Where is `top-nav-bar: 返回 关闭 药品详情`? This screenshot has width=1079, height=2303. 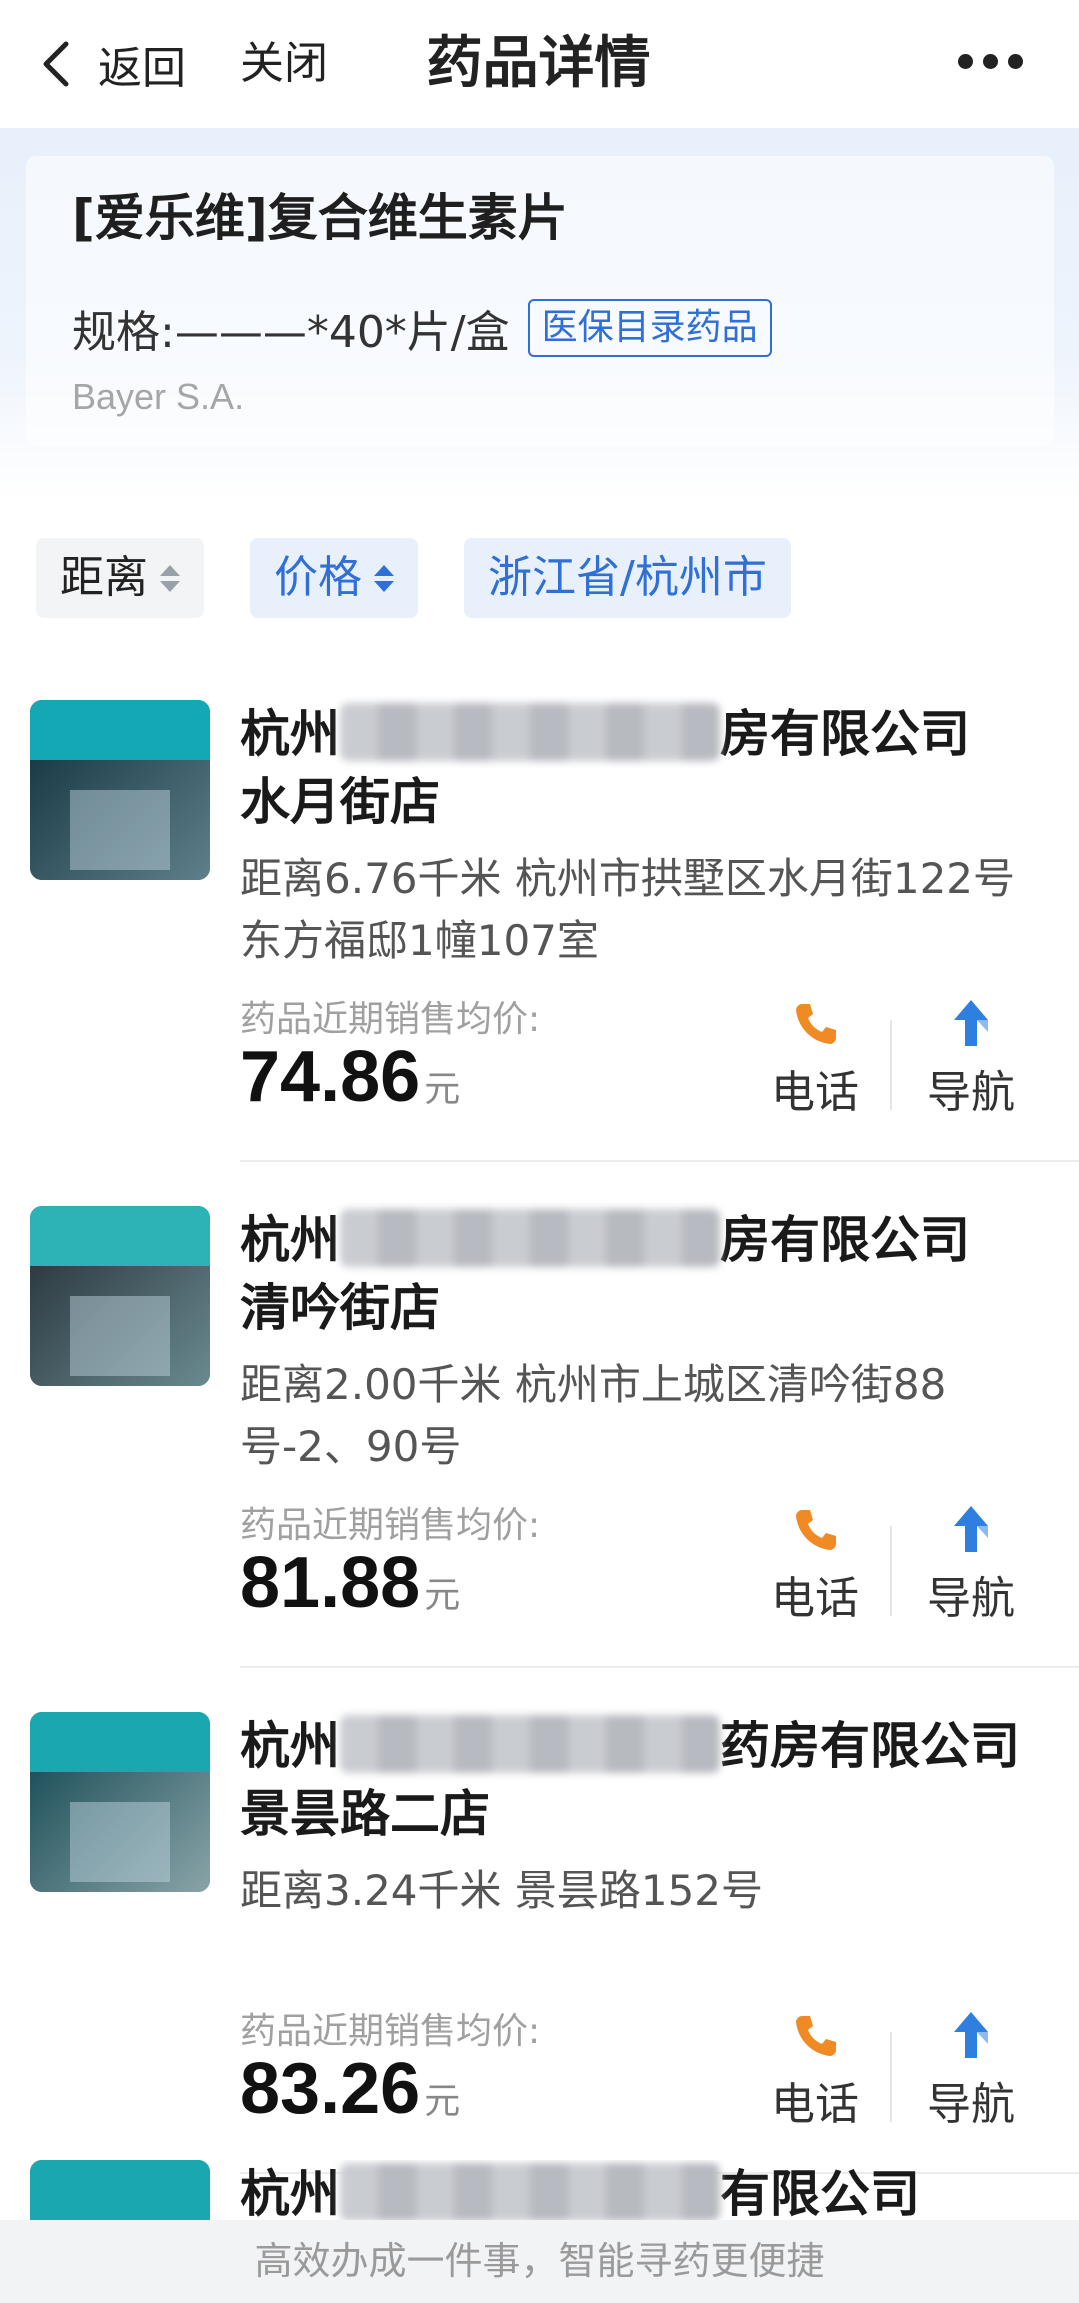 top-nav-bar: 返回 关闭 药品详情 is located at coordinates (539, 64).